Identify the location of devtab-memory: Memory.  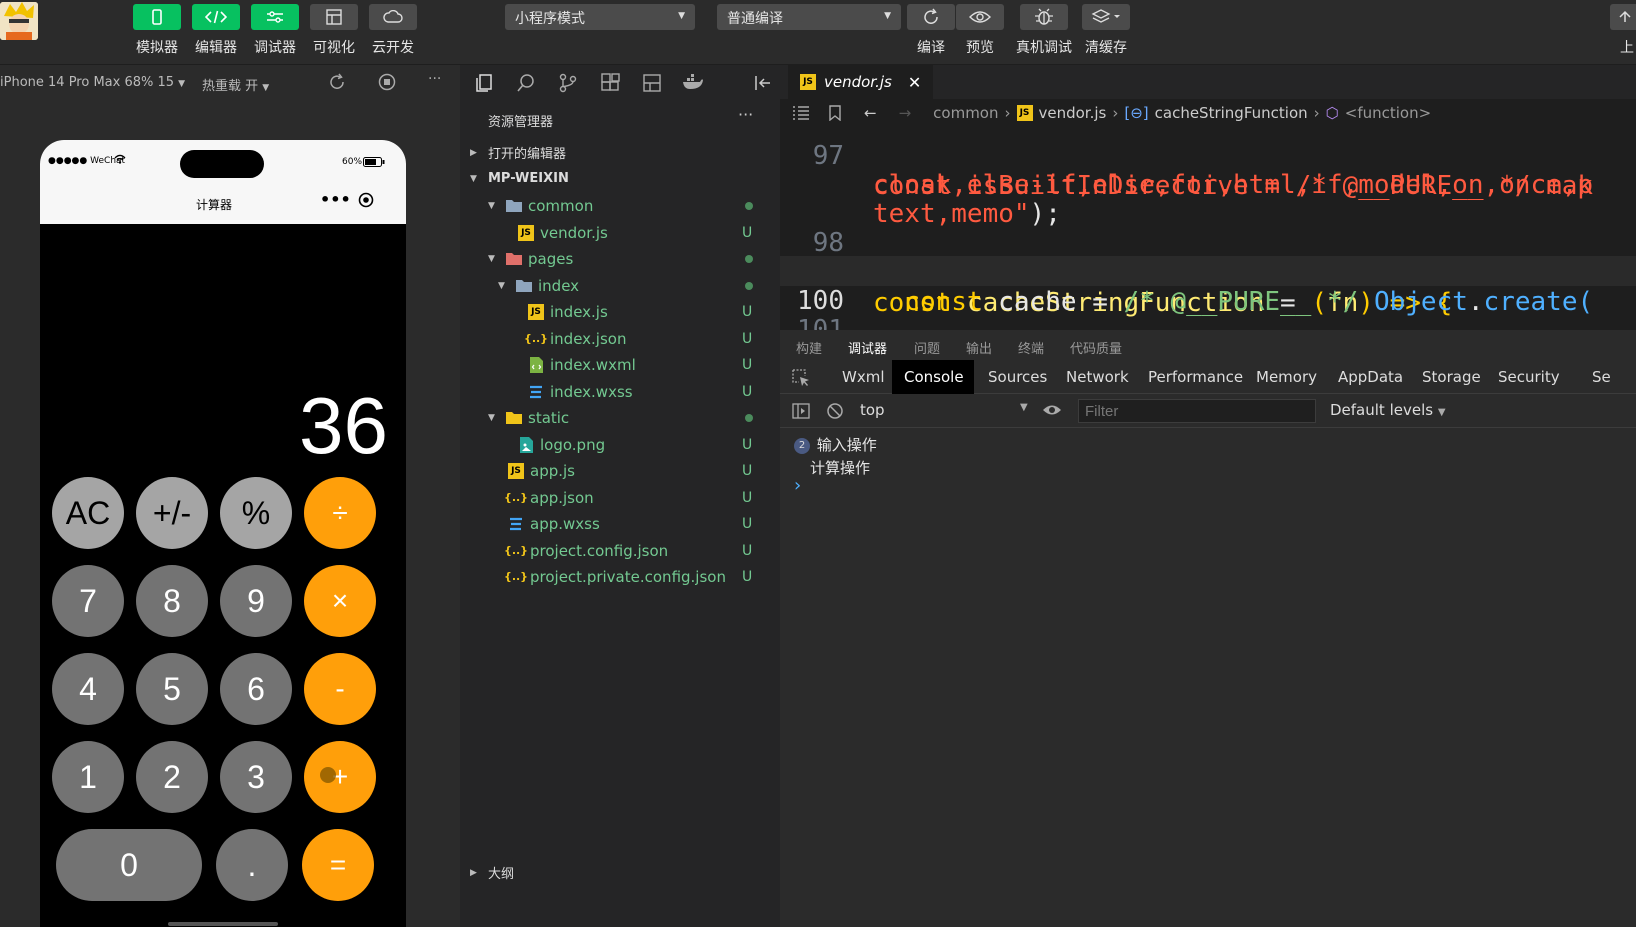
(1286, 377).